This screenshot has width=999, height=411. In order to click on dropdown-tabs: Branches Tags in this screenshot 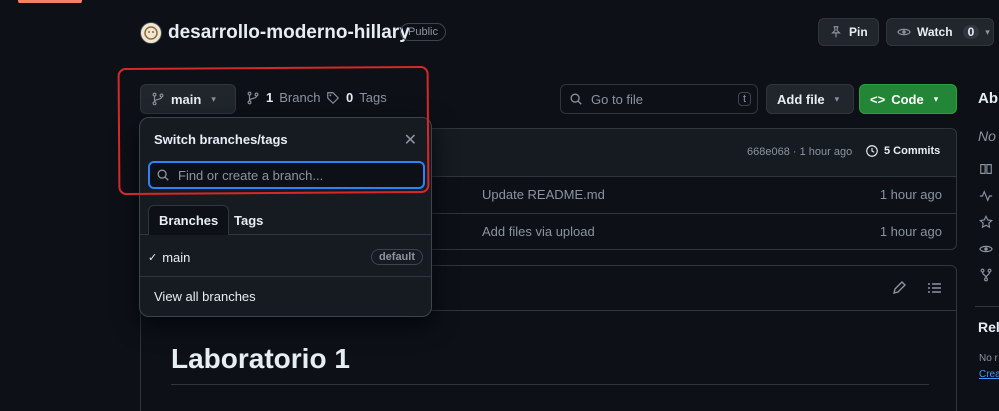, I will do `click(285, 219)`.